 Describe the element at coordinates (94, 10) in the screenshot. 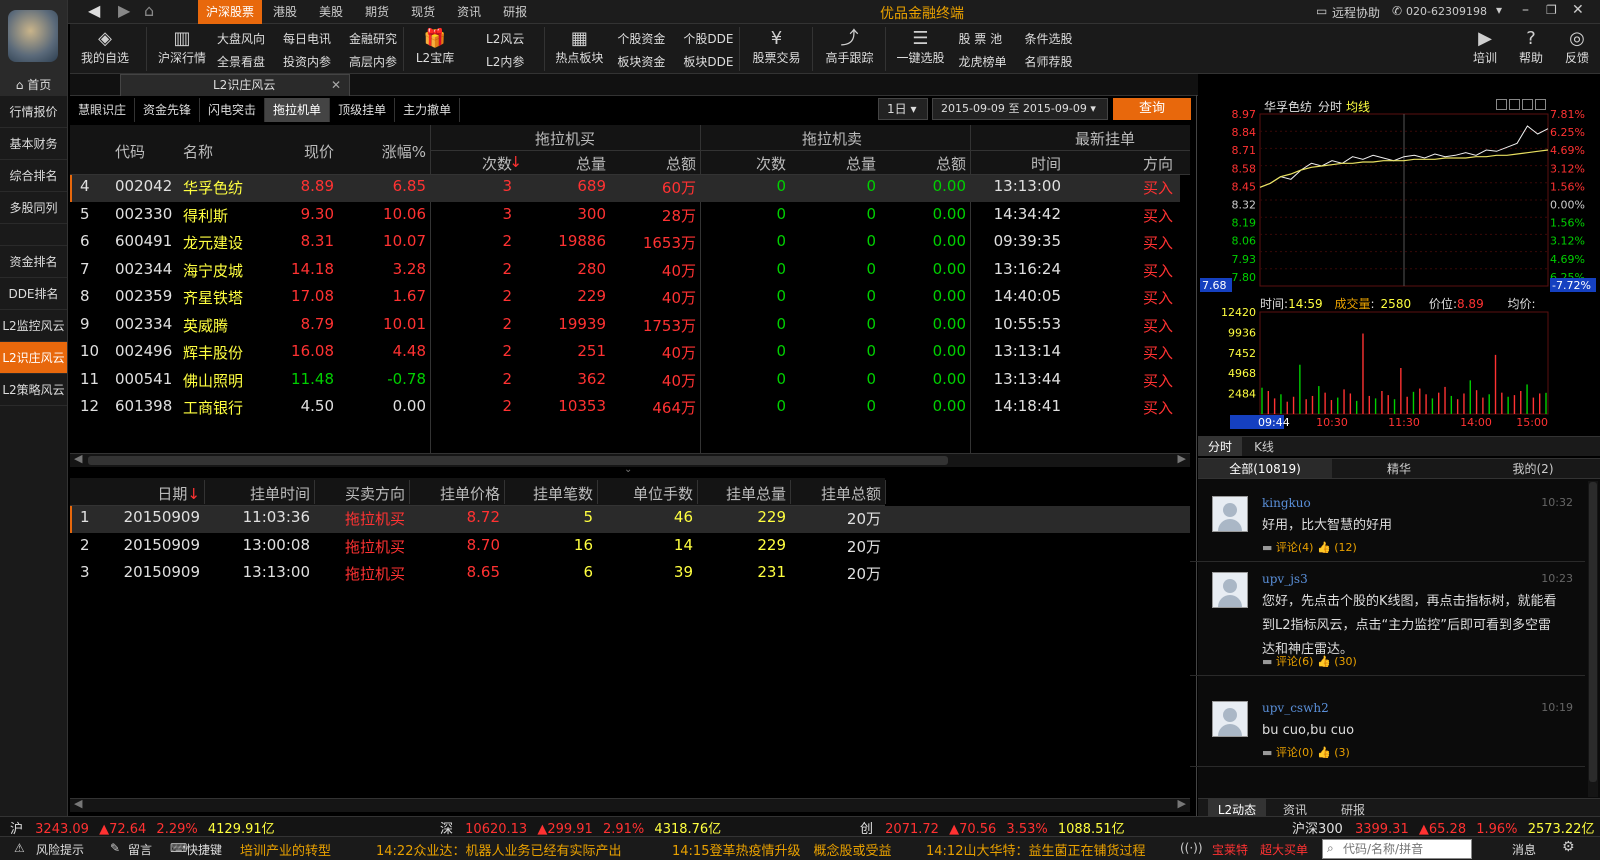

I see `back-icon: ◀` at that location.